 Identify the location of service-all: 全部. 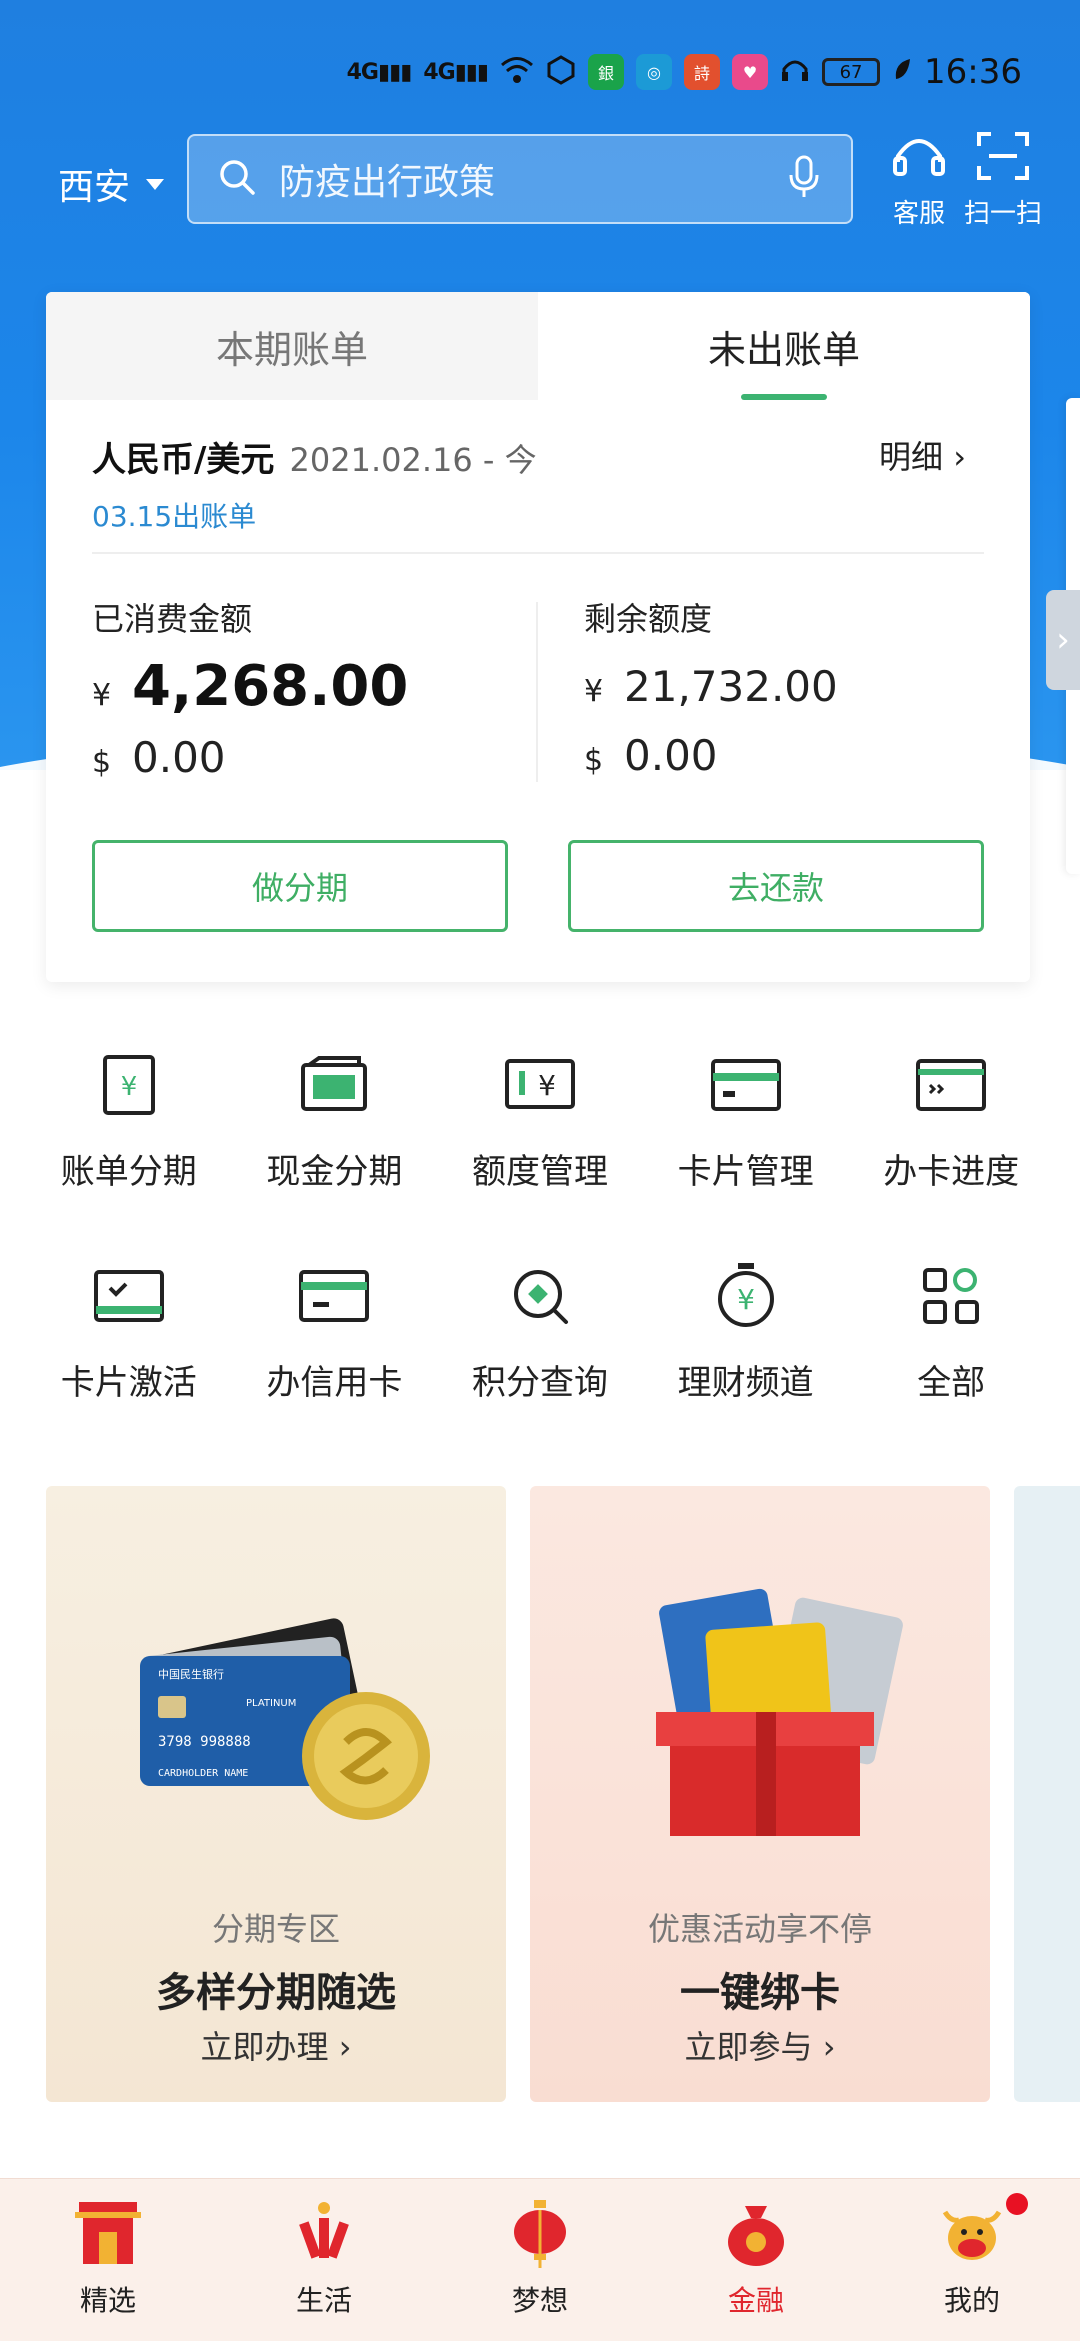
(951, 1327).